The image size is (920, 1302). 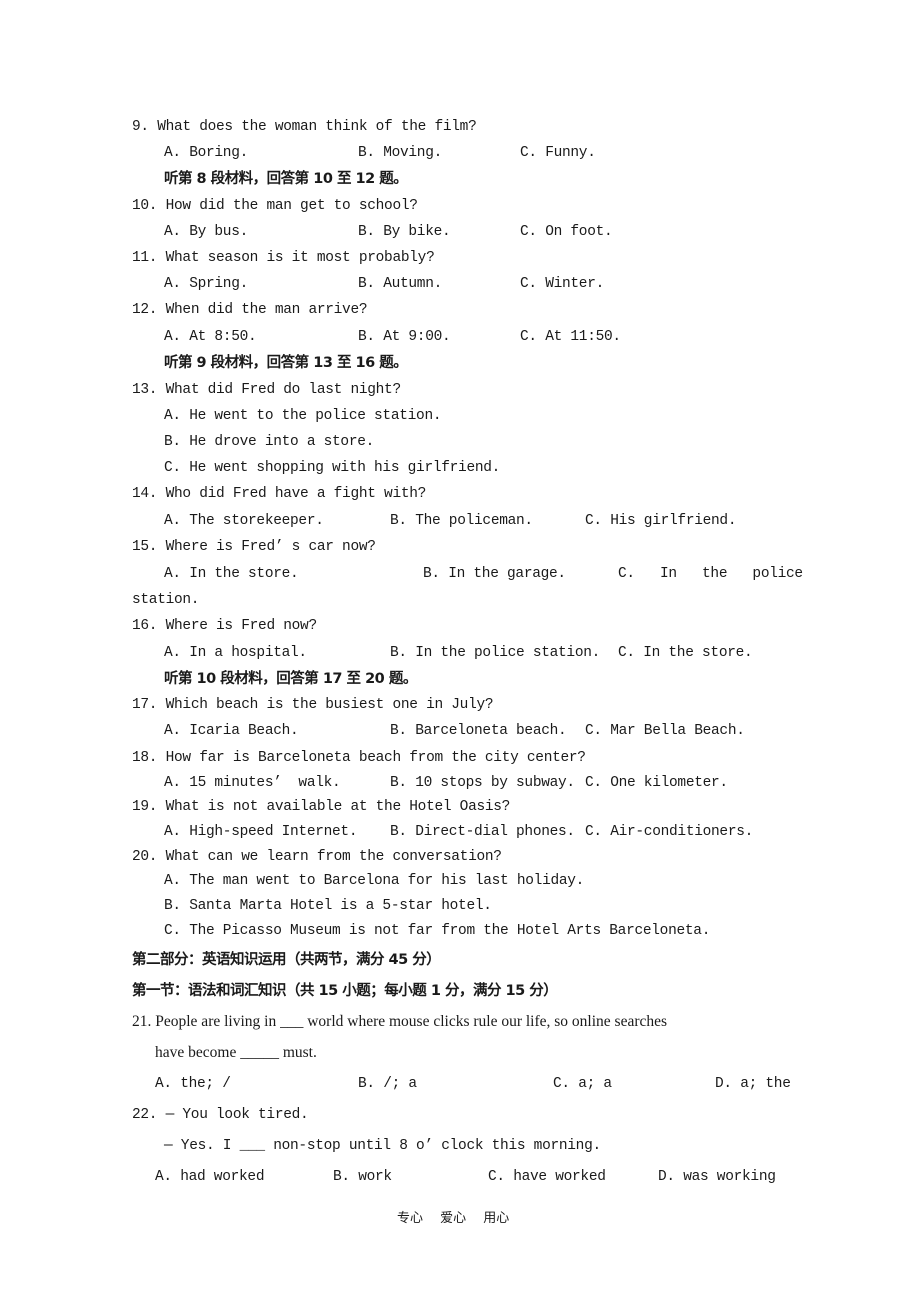 I want to click on question-14: 14. Who did Fred have a fight with?, so click(x=279, y=494).